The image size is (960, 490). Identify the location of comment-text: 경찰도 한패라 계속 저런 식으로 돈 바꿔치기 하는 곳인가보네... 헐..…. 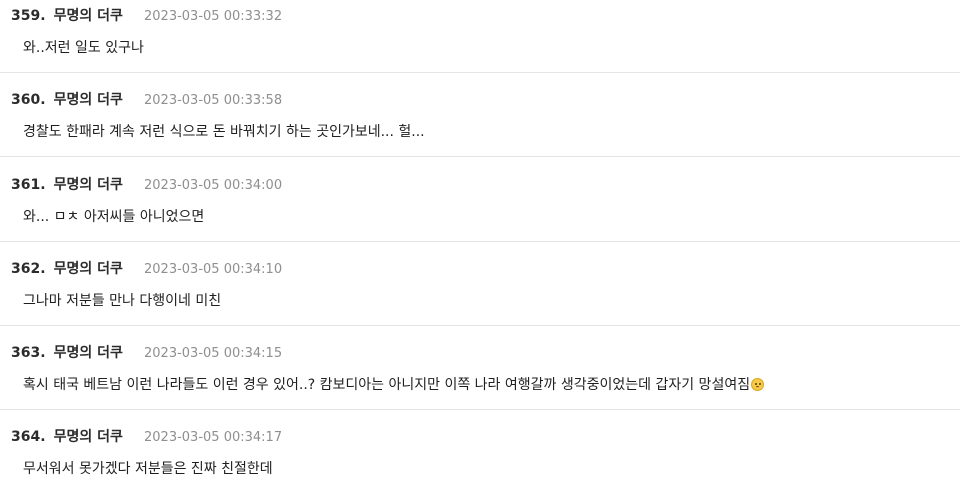
(224, 132).